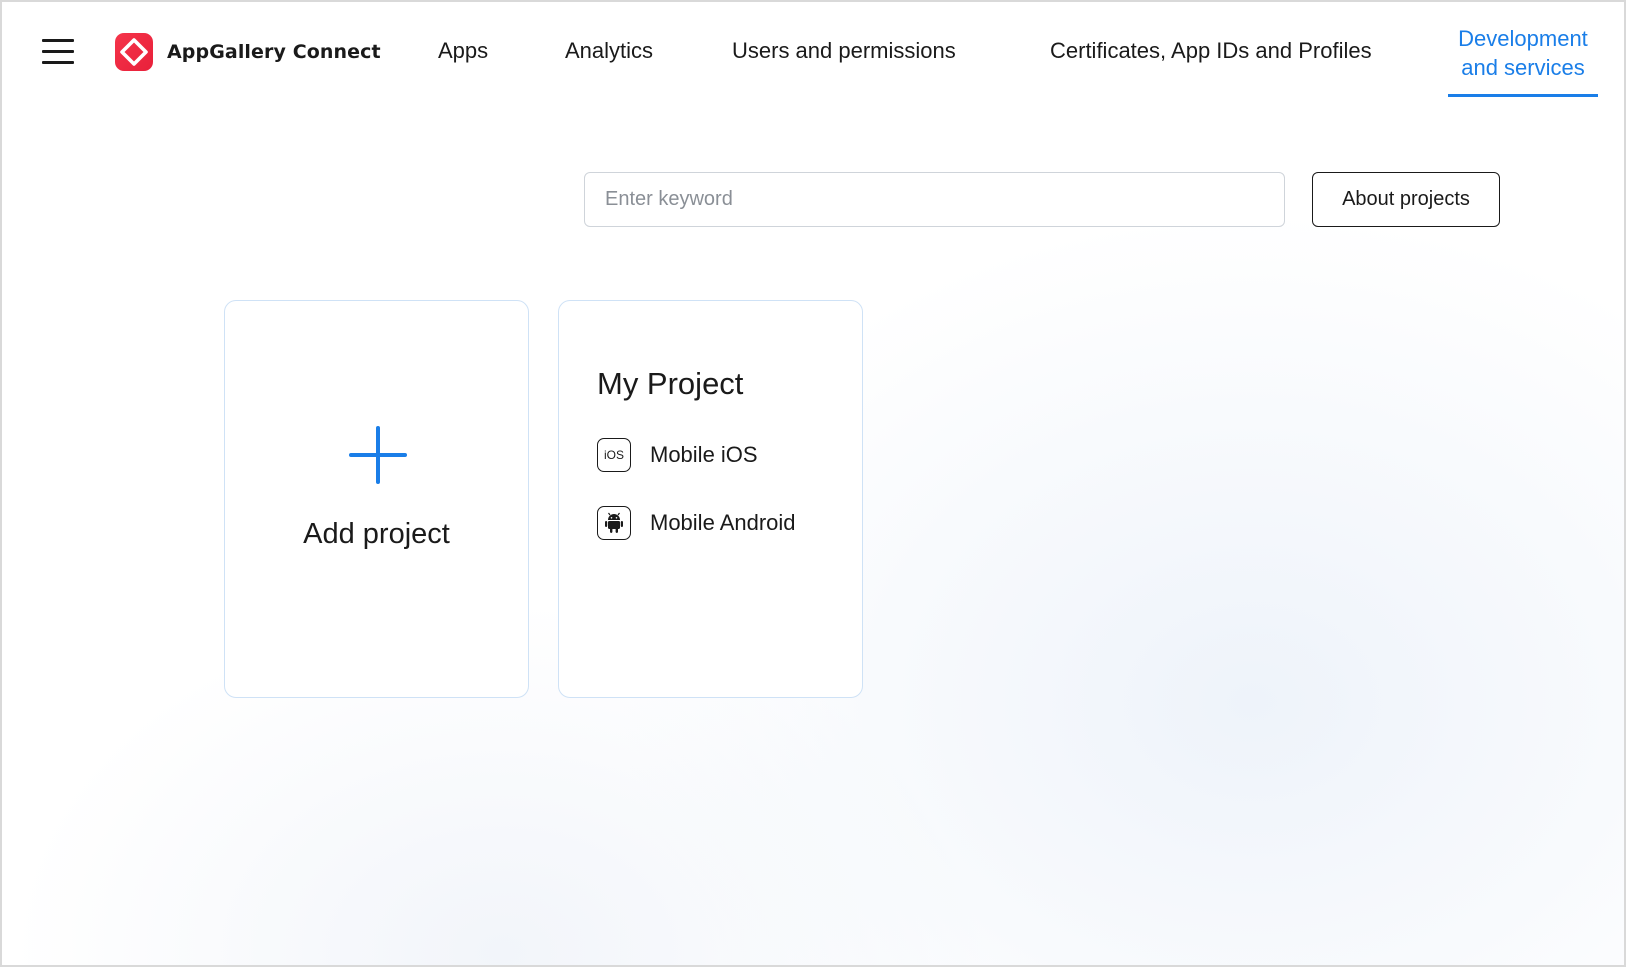 This screenshot has height=967, width=1626. Describe the element at coordinates (378, 455) in the screenshot. I see `plus-icon` at that location.